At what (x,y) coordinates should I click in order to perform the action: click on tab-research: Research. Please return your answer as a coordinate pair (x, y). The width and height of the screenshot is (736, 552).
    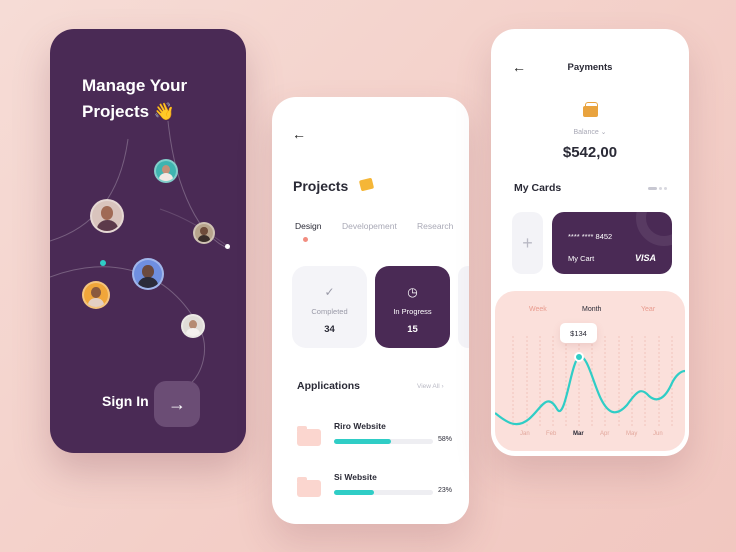
    Looking at the image, I should click on (435, 226).